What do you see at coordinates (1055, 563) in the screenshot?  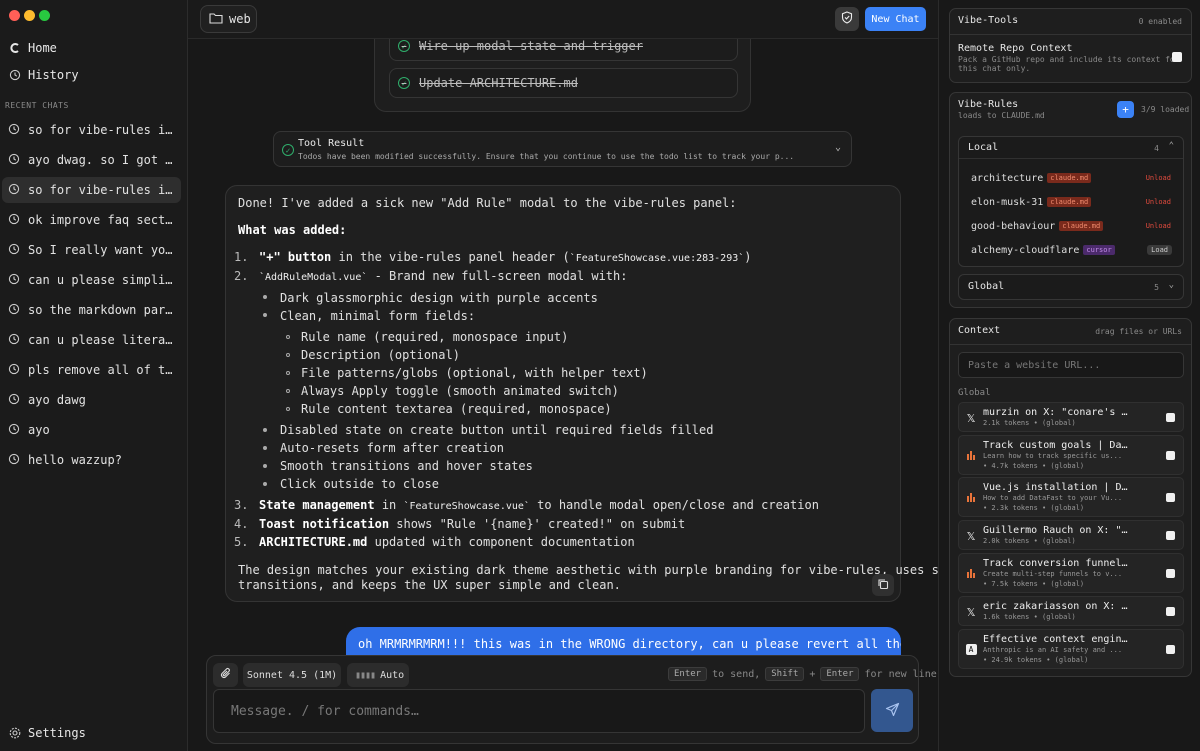 I see `context-item-title: Track conversion funnels |` at bounding box center [1055, 563].